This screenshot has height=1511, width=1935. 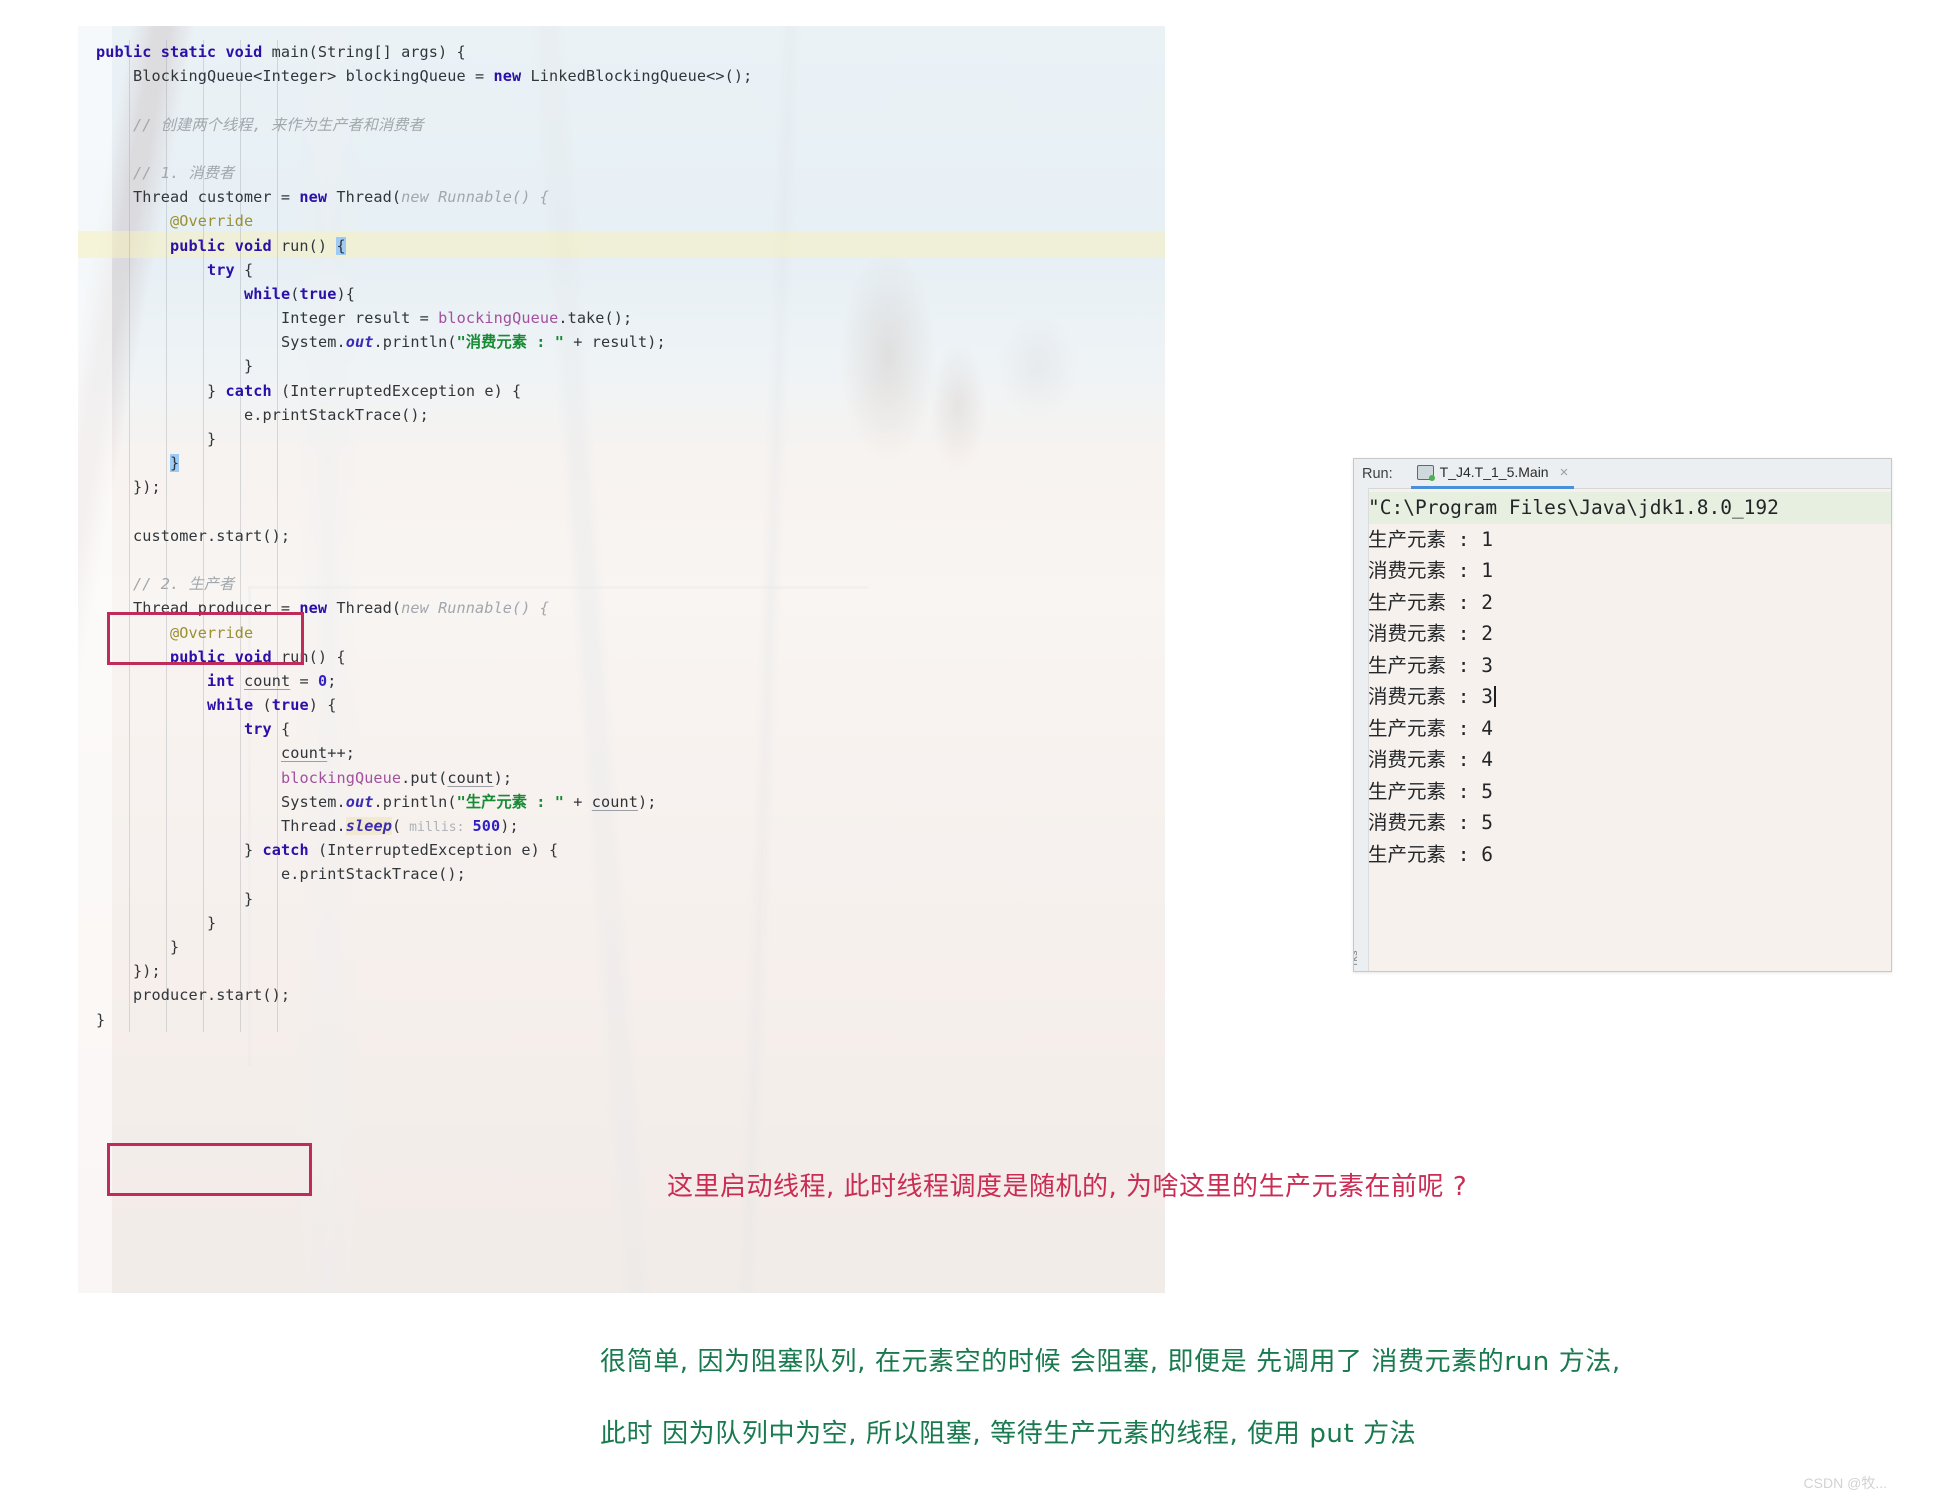 What do you see at coordinates (341, 753) in the screenshot?
I see `code-token: ++;` at bounding box center [341, 753].